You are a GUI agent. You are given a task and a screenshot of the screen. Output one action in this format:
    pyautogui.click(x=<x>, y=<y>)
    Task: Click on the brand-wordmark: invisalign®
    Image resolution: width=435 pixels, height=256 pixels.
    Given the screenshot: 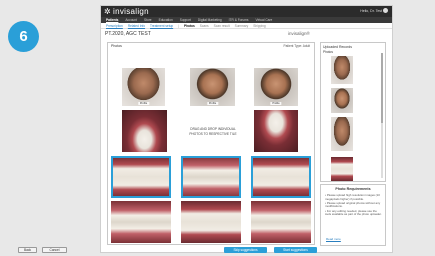 What is the action you would take?
    pyautogui.click(x=299, y=33)
    